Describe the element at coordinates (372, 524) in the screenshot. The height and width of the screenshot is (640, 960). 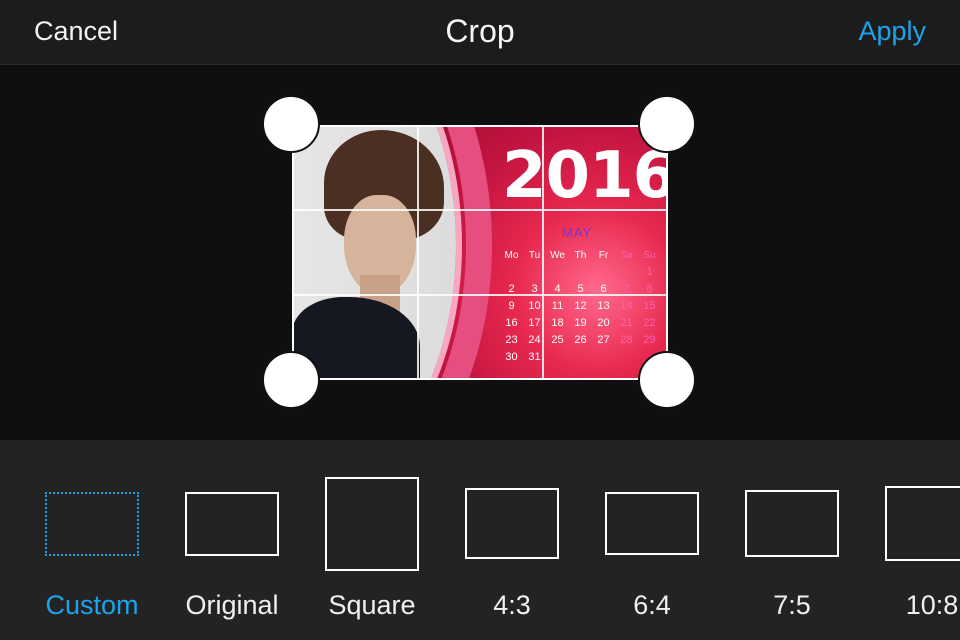
I see `square-ratio-icon` at that location.